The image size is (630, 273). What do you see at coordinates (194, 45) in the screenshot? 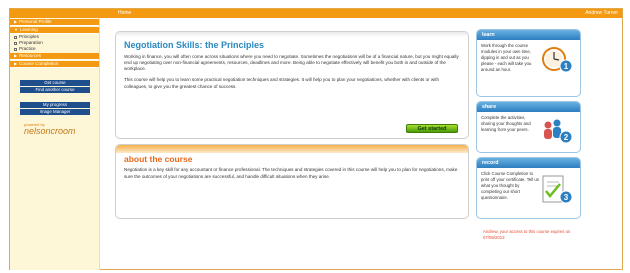
I see `course-title: Negotiation Skills: the Principles` at bounding box center [194, 45].